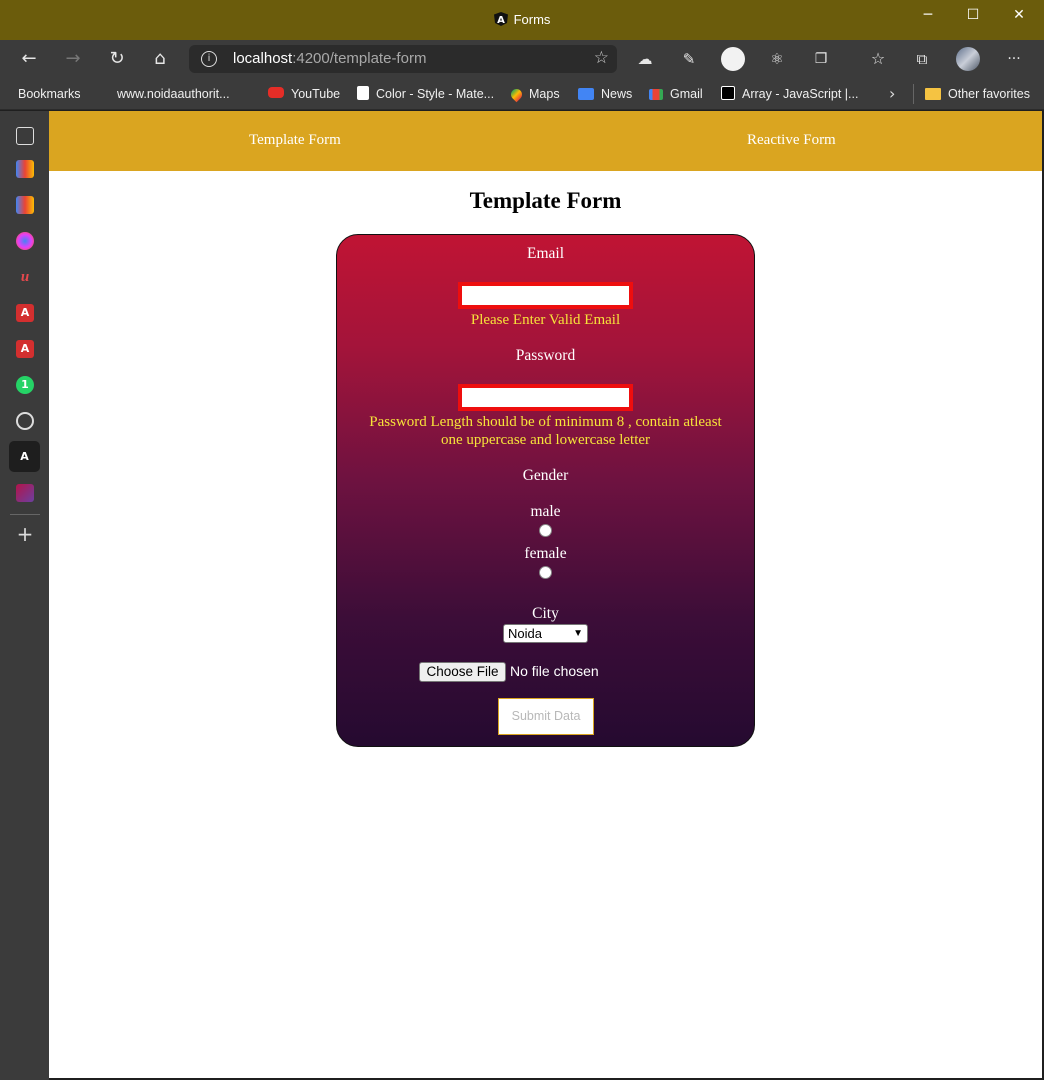  Describe the element at coordinates (363, 93) in the screenshot. I see `material-icon` at that location.